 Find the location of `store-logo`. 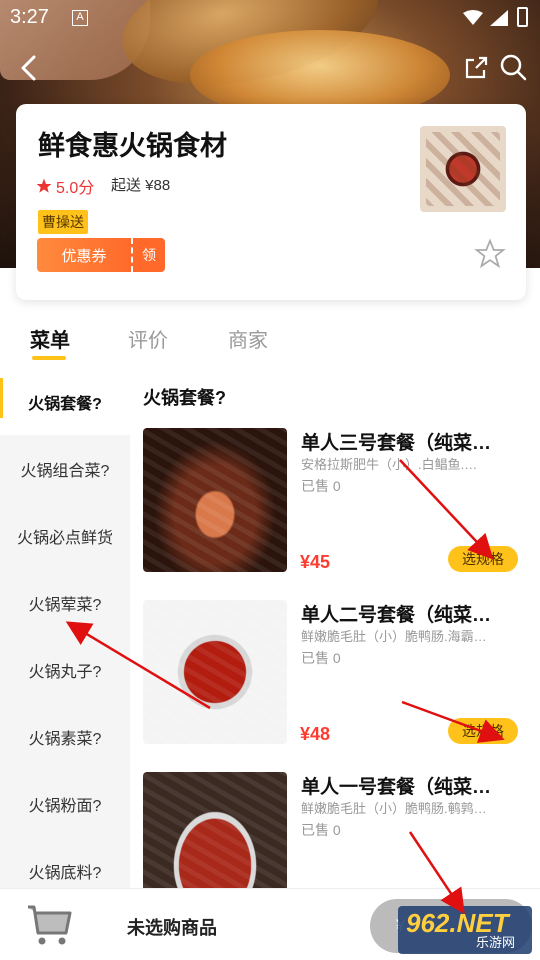

store-logo is located at coordinates (463, 169).